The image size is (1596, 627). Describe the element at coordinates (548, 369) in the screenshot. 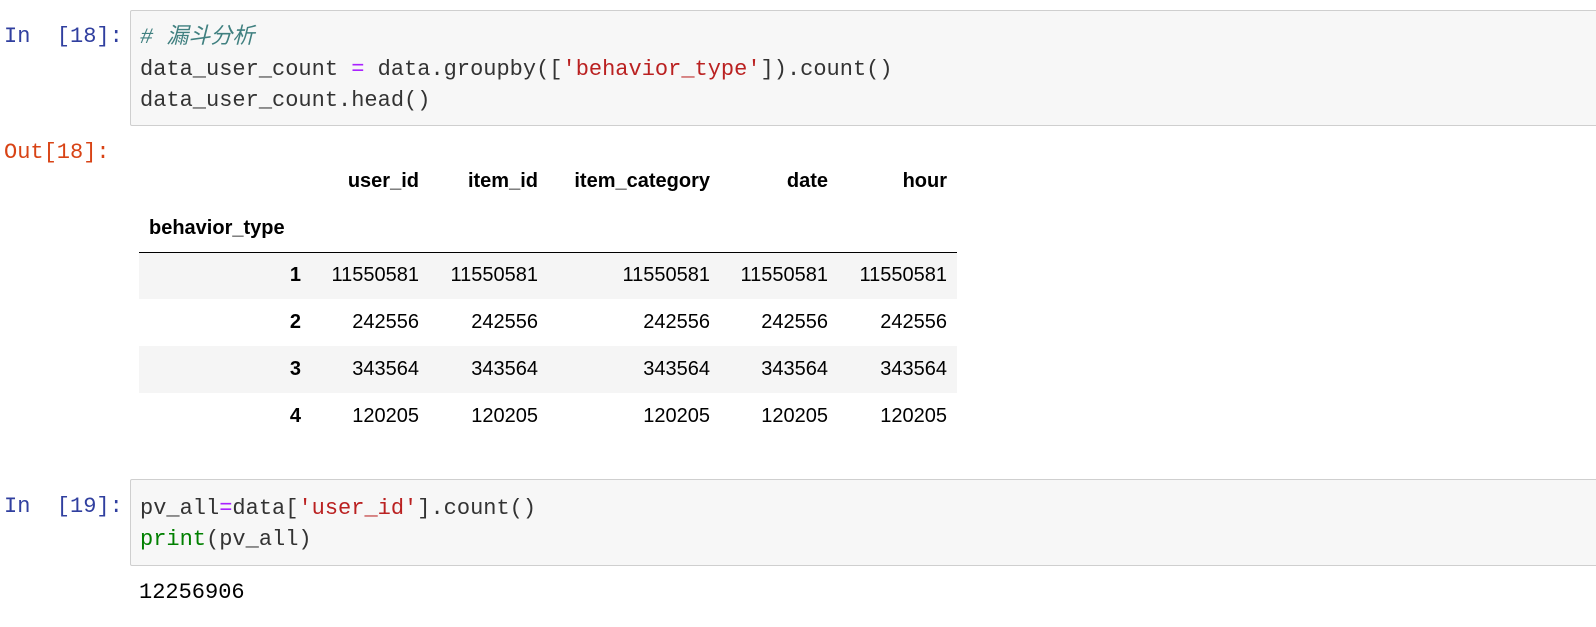

I see `table-row: 3 343564 343564 343564 343564 343564` at that location.